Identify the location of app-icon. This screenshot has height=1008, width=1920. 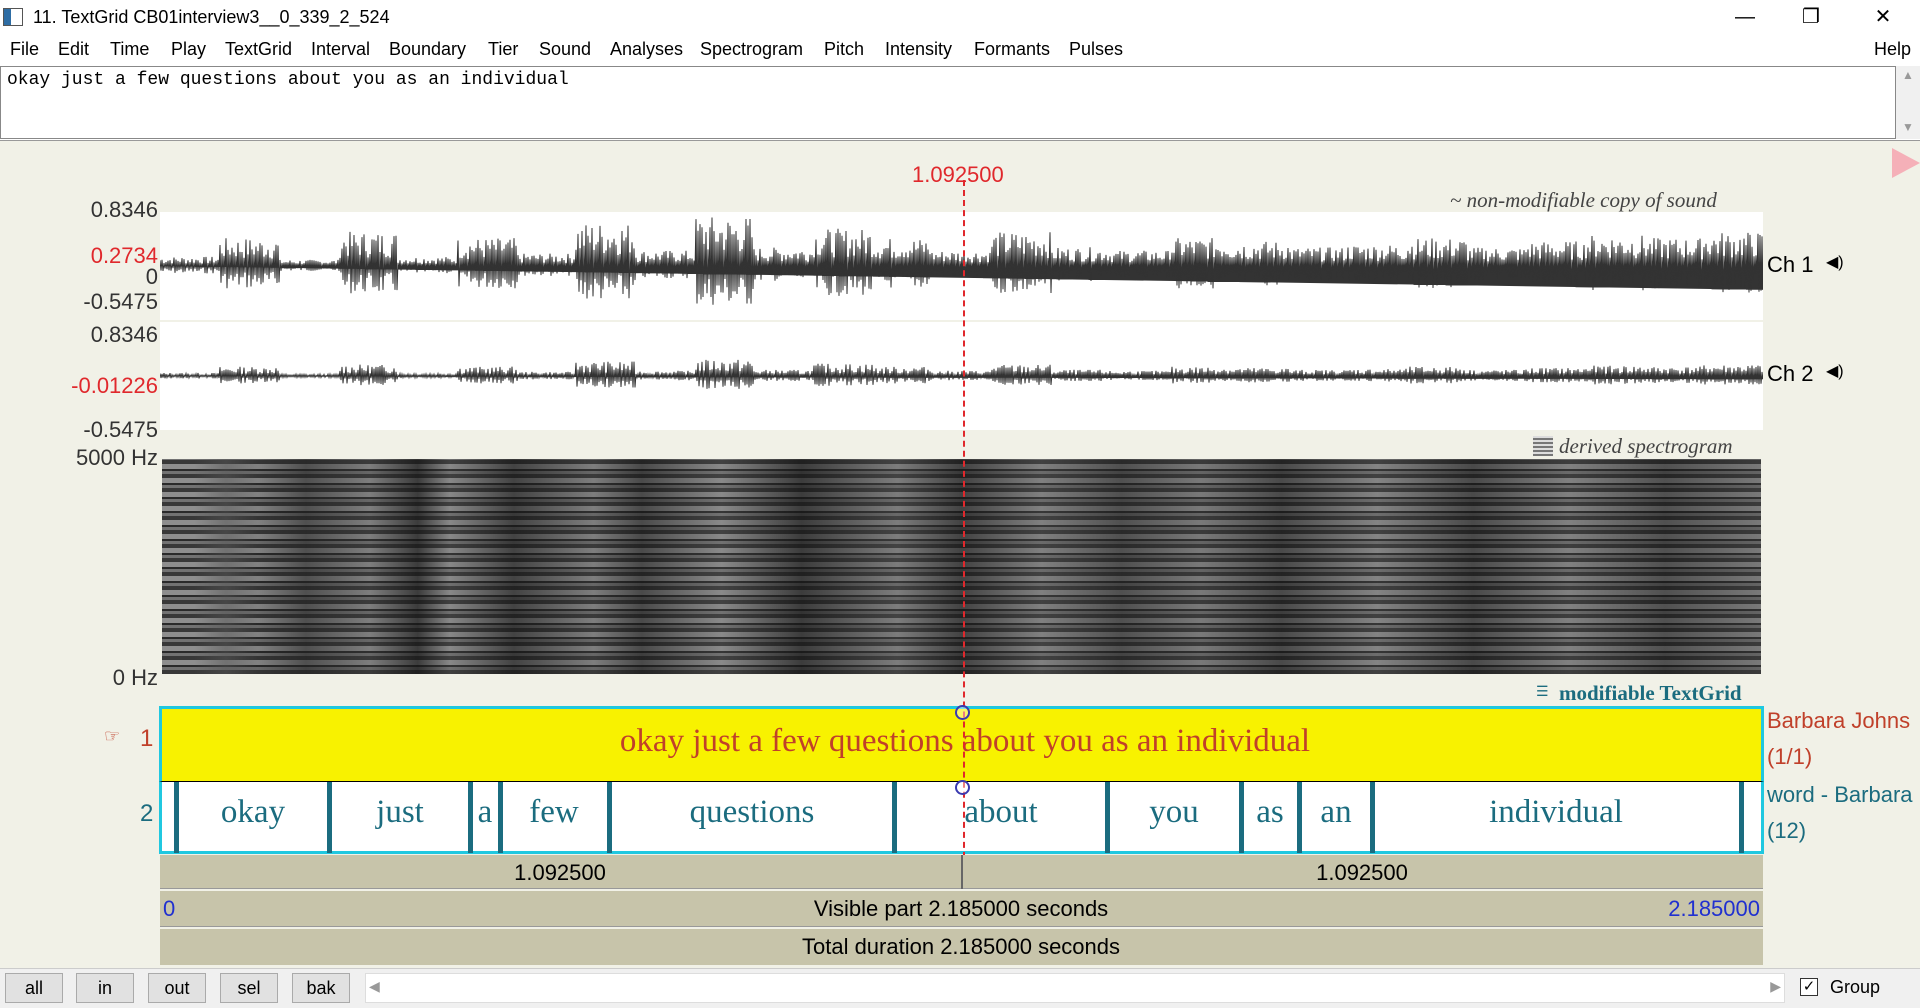
(13, 17).